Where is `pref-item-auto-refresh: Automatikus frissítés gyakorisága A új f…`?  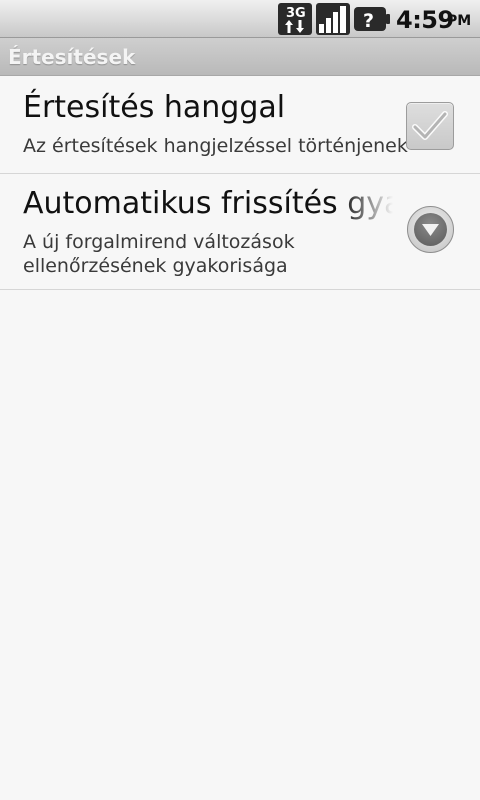 pref-item-auto-refresh: Automatikus frissítés gyakorisága A új f… is located at coordinates (240, 232).